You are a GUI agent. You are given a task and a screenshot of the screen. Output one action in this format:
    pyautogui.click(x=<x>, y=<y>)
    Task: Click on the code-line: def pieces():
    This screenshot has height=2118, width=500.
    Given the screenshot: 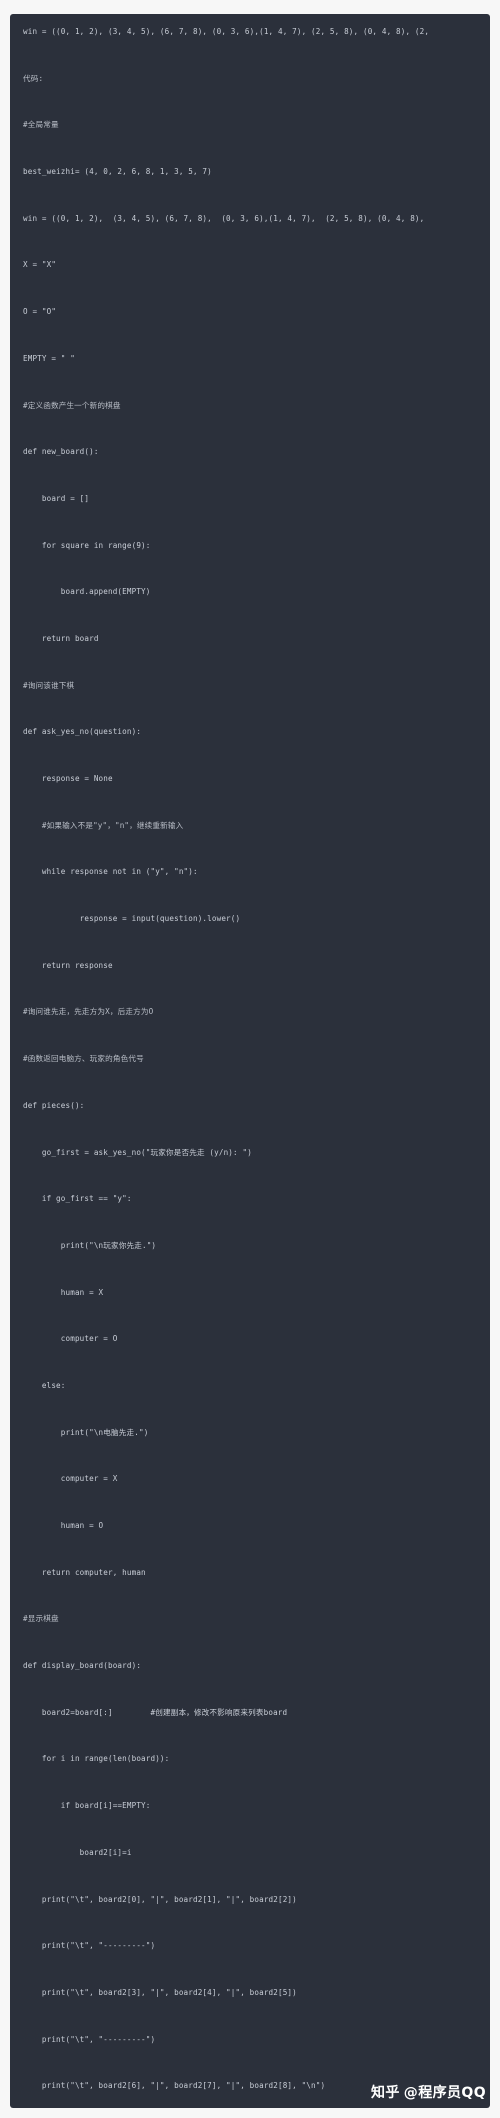 What is the action you would take?
    pyautogui.click(x=54, y=1105)
    